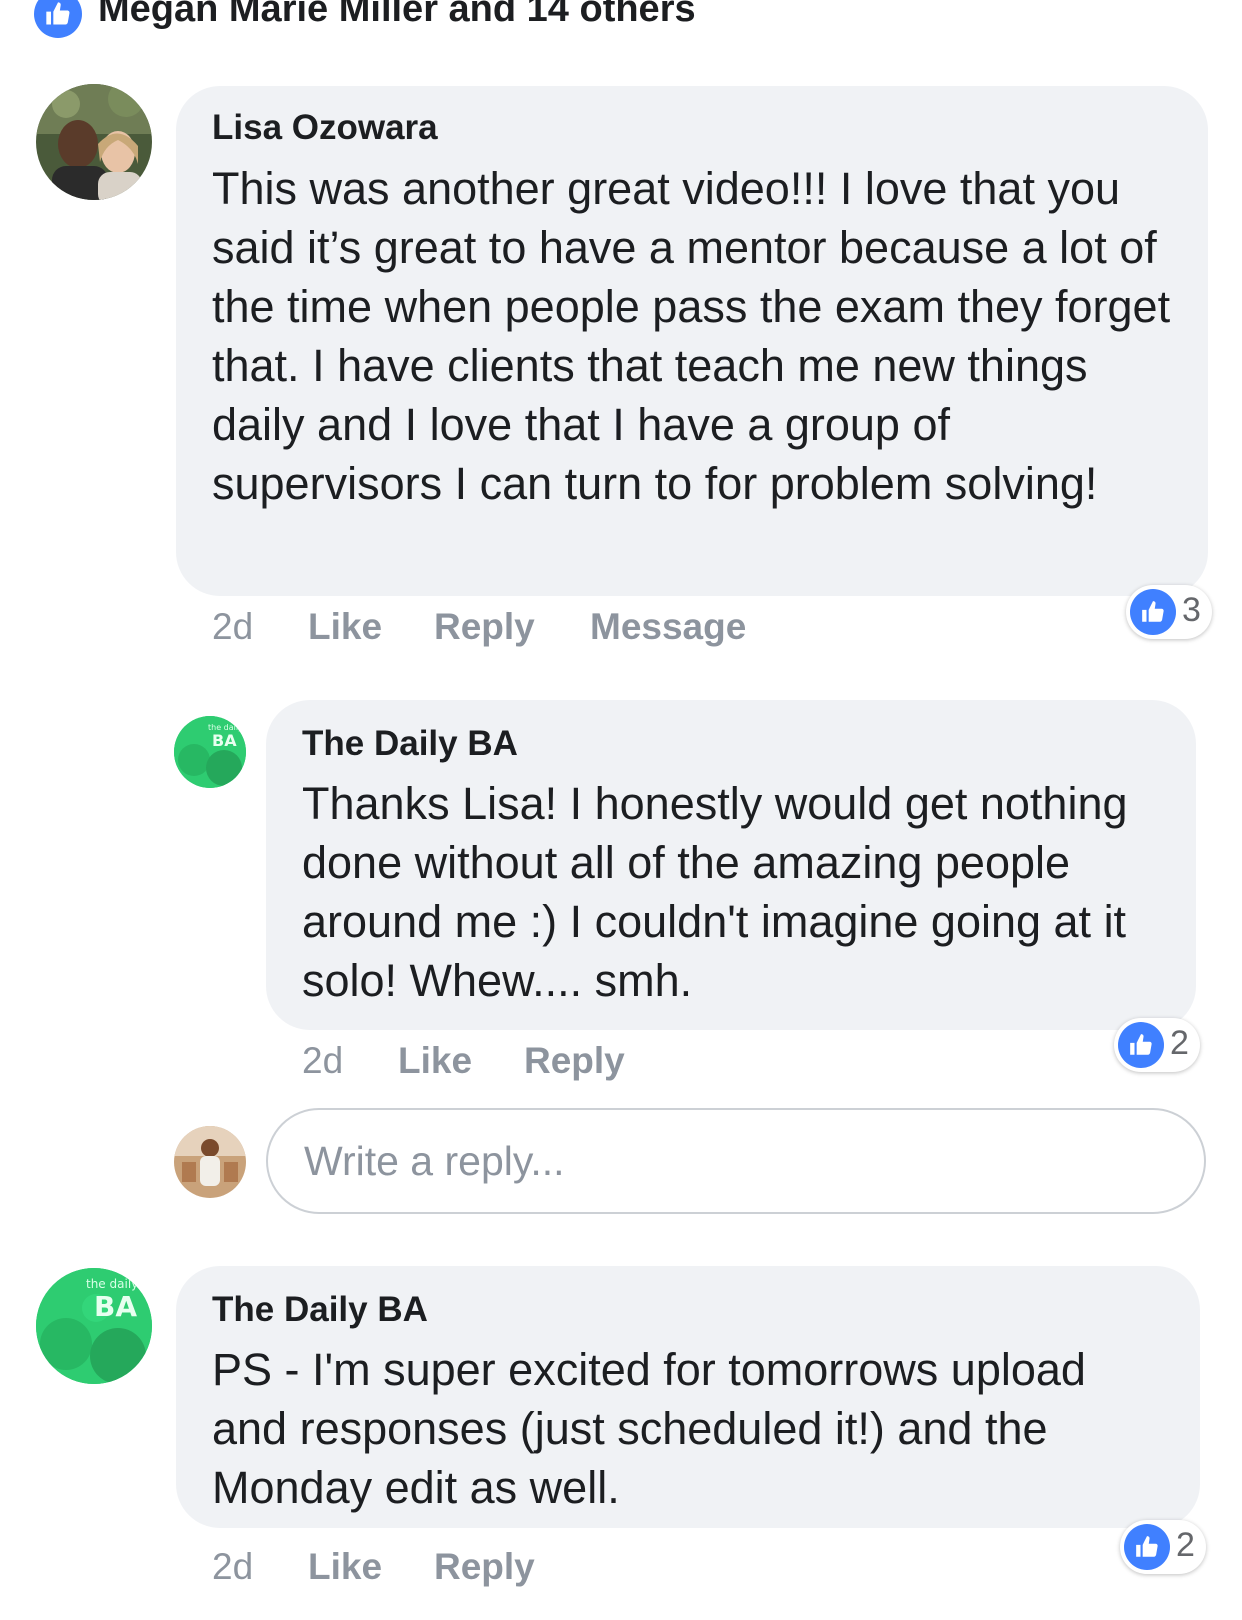  Describe the element at coordinates (1191, 610) in the screenshot. I see `reaction-count: 3` at that location.